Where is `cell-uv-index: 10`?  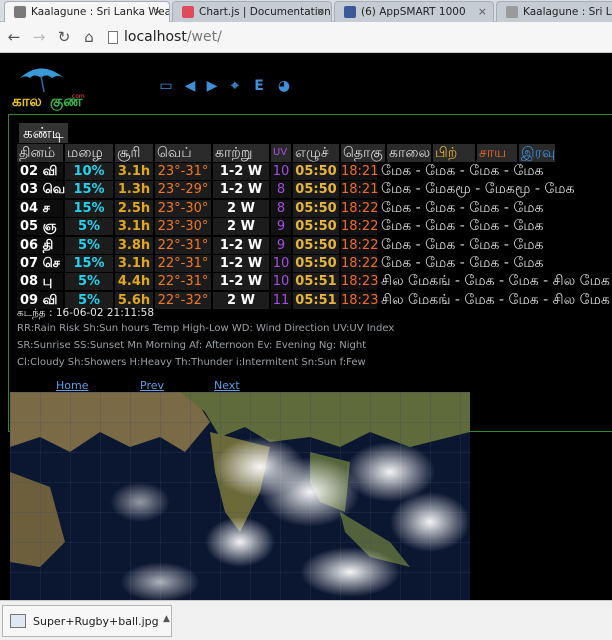
cell-uv-index: 10 is located at coordinates (281, 263).